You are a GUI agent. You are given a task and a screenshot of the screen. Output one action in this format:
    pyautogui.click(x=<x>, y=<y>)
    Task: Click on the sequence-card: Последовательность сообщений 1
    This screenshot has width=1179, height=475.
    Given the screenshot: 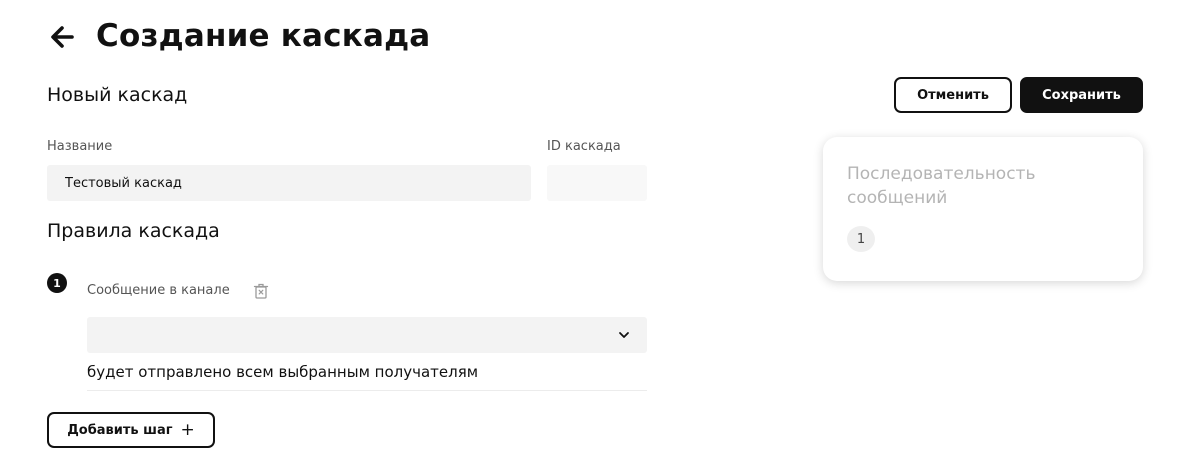 What is the action you would take?
    pyautogui.click(x=983, y=209)
    